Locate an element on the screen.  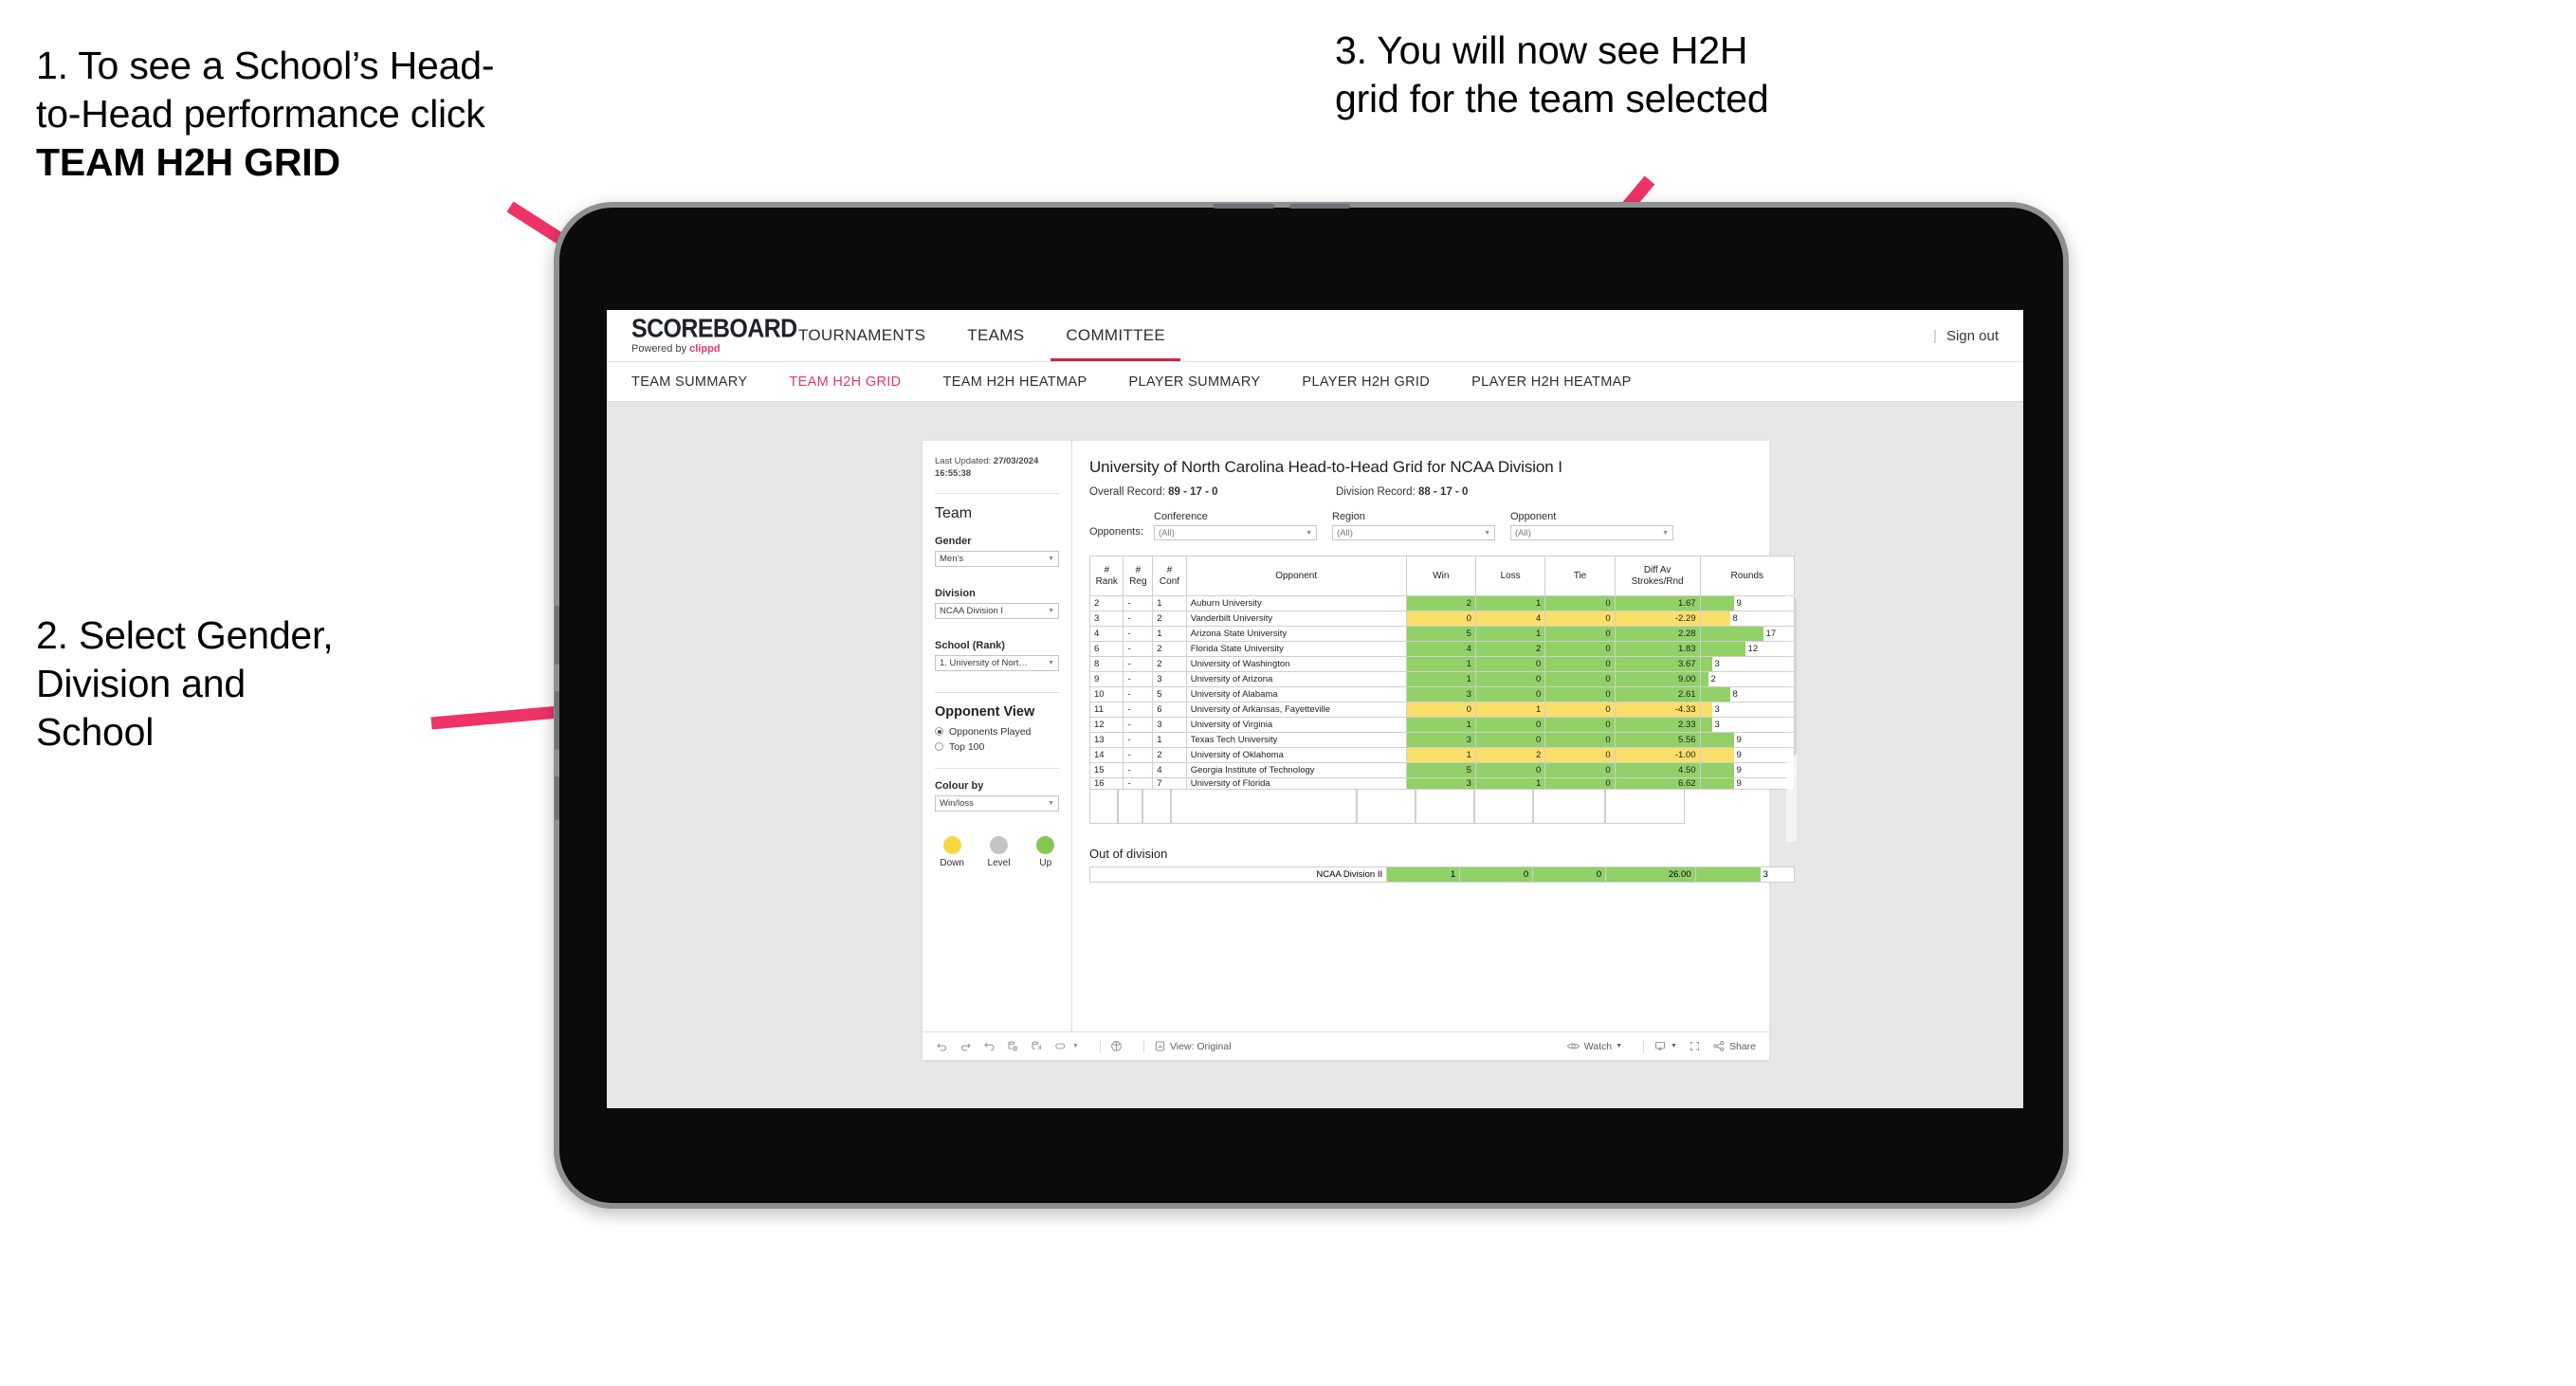
table-row: 2-1 Auburn University 2 1 0 1.67 9 is located at coordinates (1442, 603).